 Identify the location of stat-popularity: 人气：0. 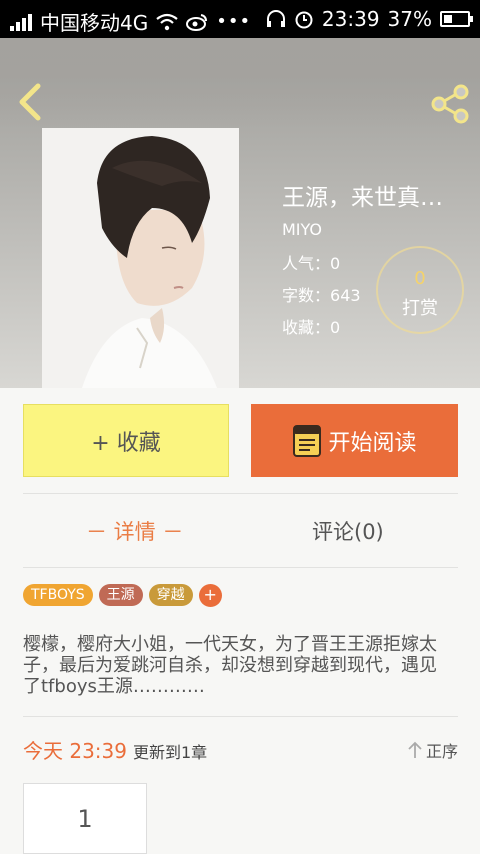
(311, 262).